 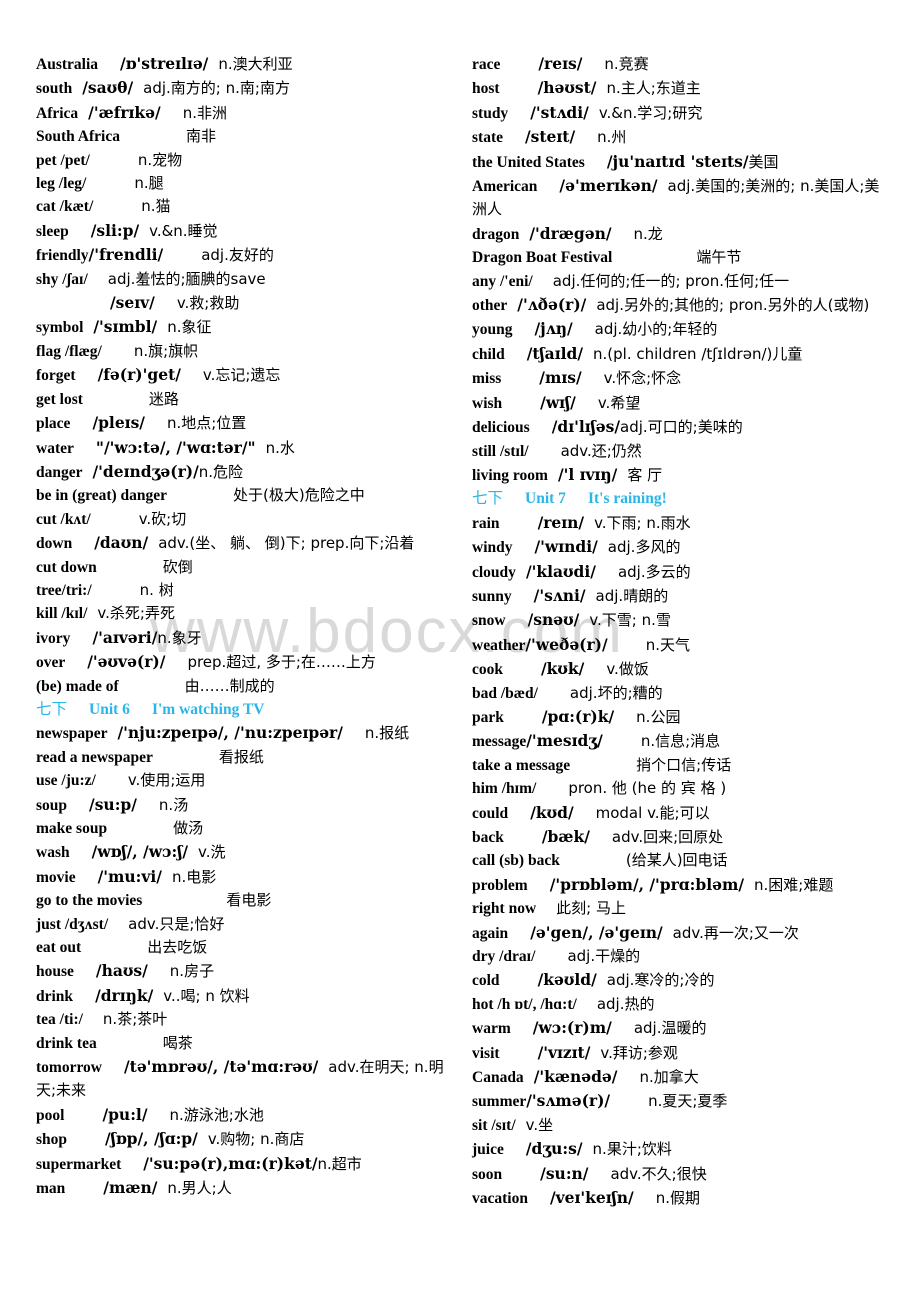 What do you see at coordinates (528, 162) in the screenshot?
I see `entry-word: the United States` at bounding box center [528, 162].